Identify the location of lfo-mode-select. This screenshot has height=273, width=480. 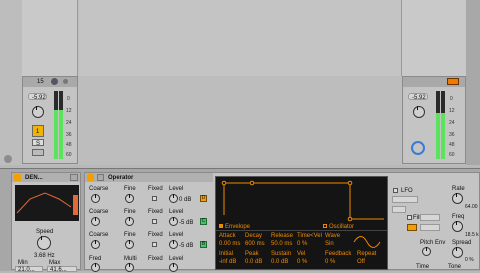
(399, 209).